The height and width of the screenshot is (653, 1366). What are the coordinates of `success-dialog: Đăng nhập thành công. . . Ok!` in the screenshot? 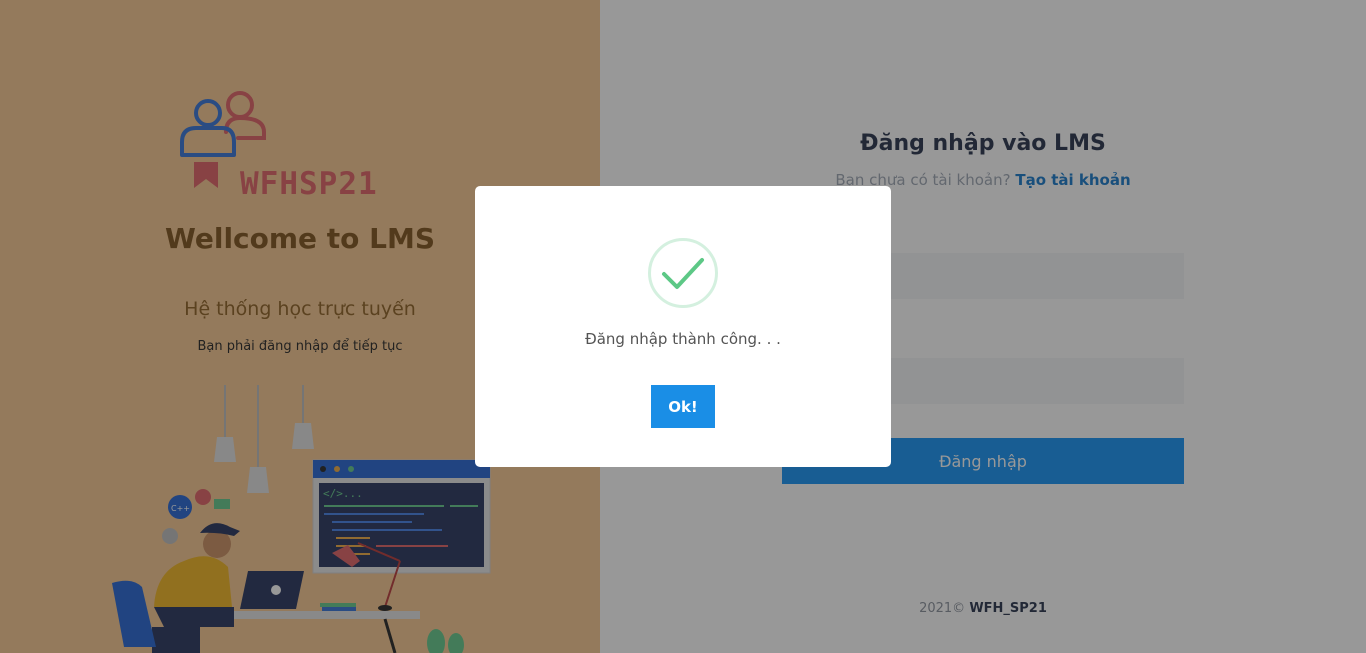 It's located at (683, 326).